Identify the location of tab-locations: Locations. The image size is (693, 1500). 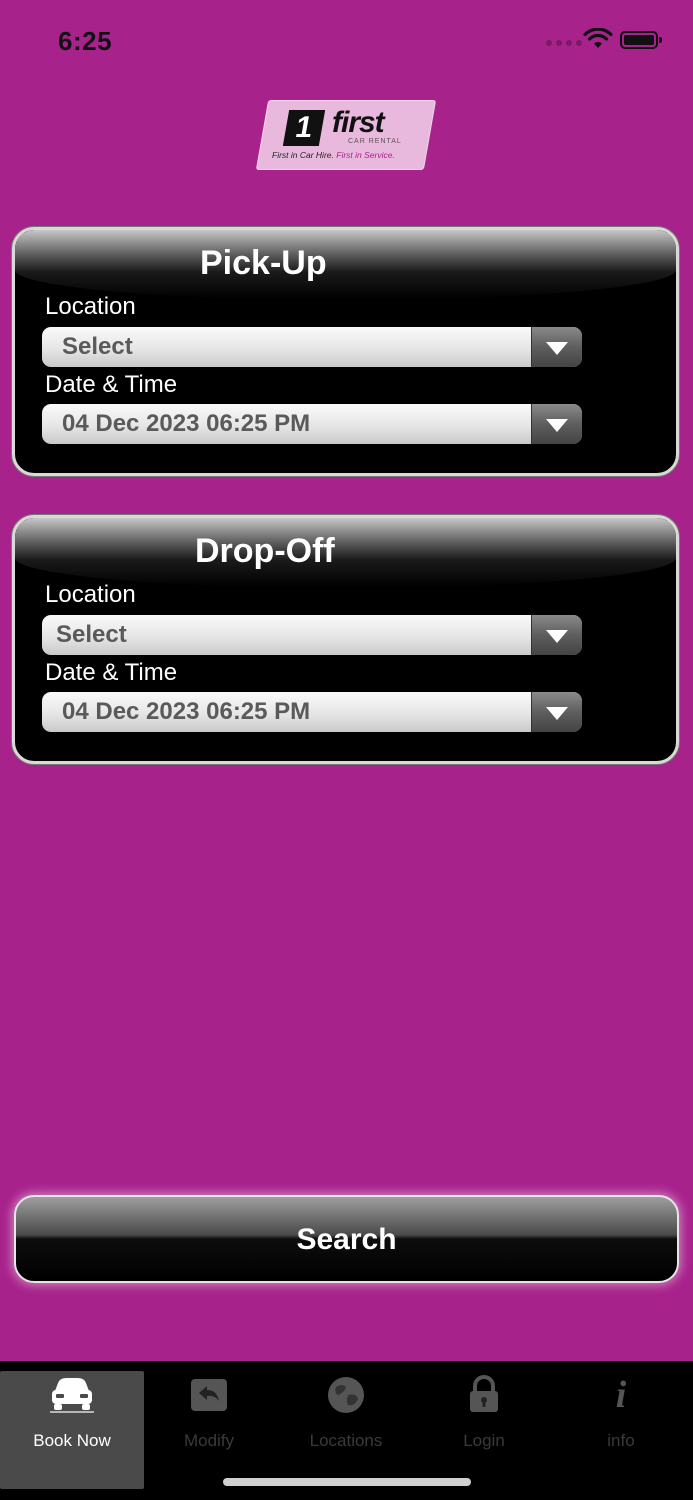
(346, 1430).